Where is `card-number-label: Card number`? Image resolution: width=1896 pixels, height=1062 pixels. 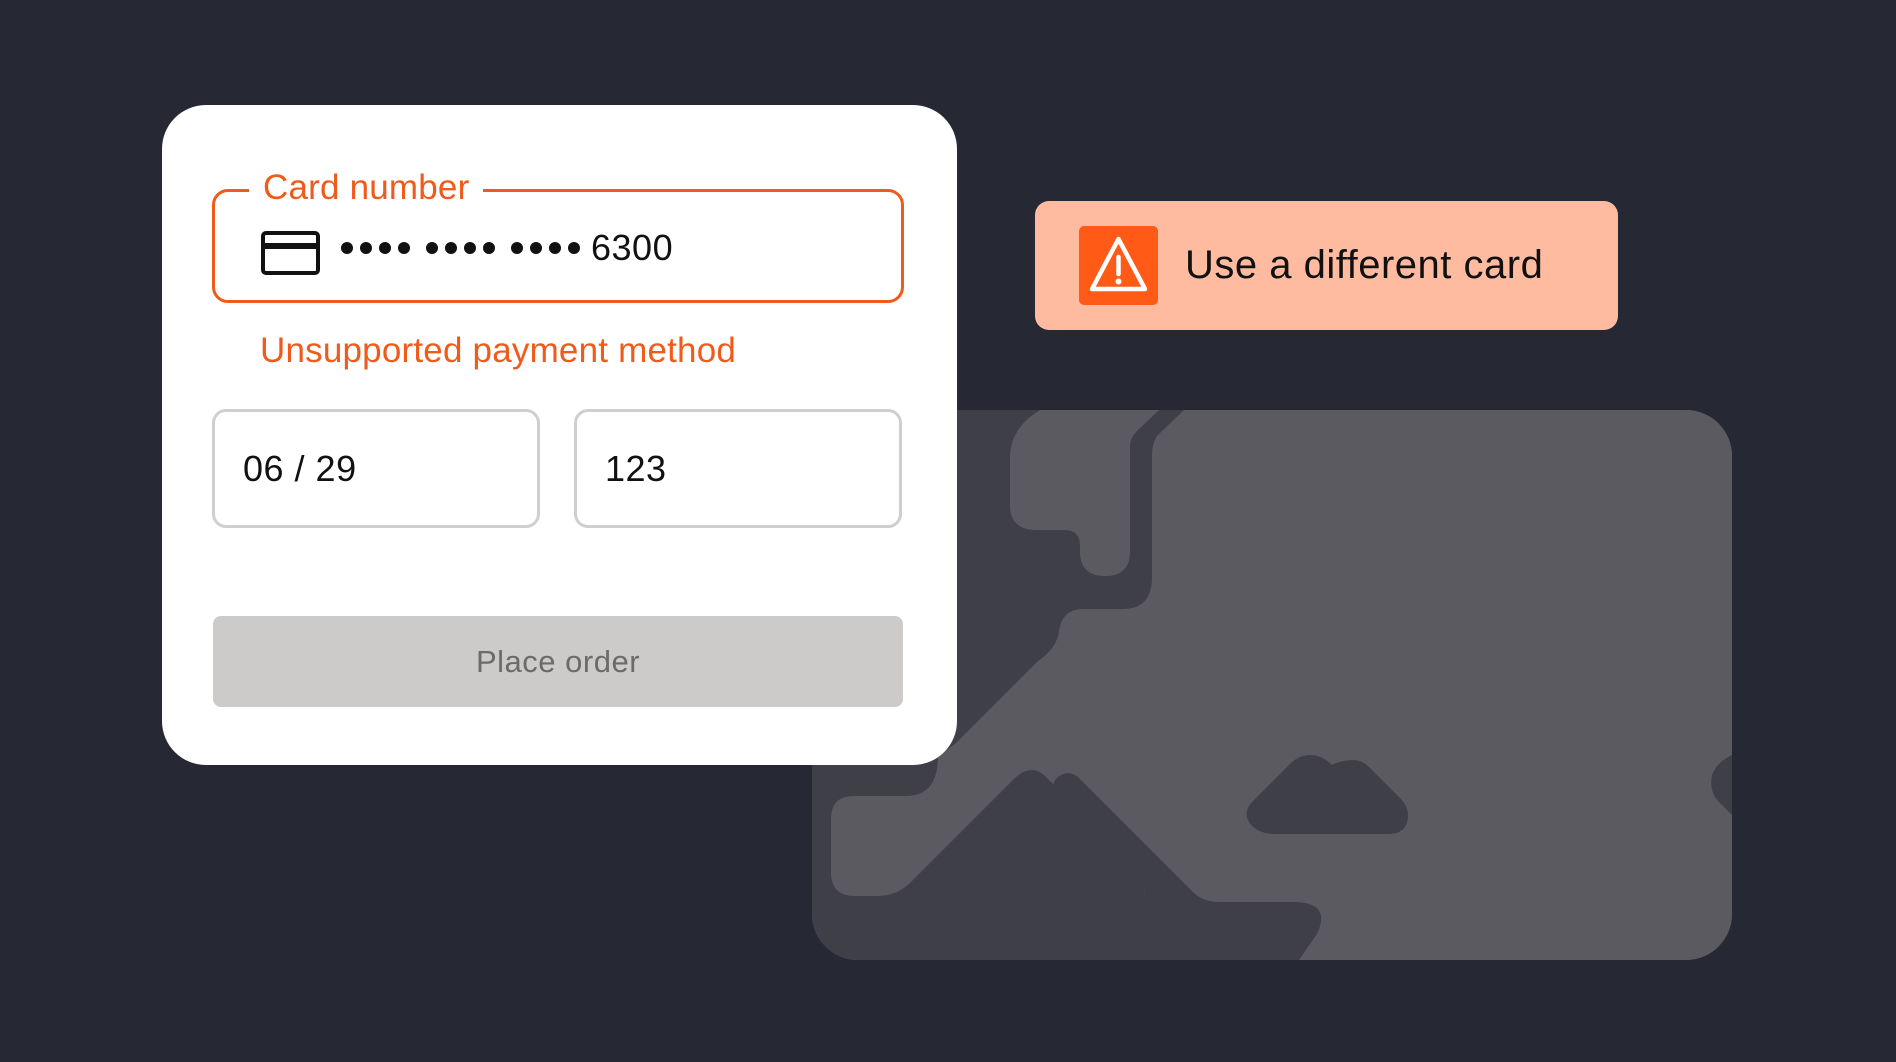
card-number-label: Card number is located at coordinates (366, 188).